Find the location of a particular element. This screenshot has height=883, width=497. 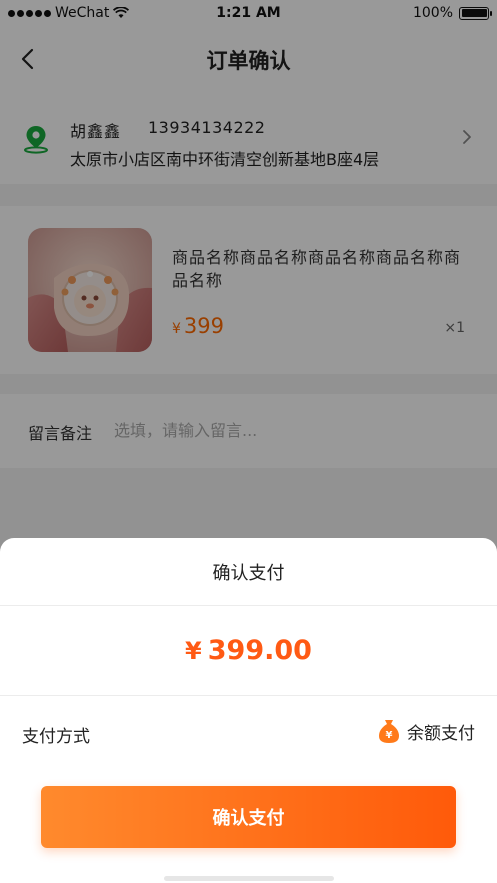

payment-method-value: 余额支付 is located at coordinates (441, 733).